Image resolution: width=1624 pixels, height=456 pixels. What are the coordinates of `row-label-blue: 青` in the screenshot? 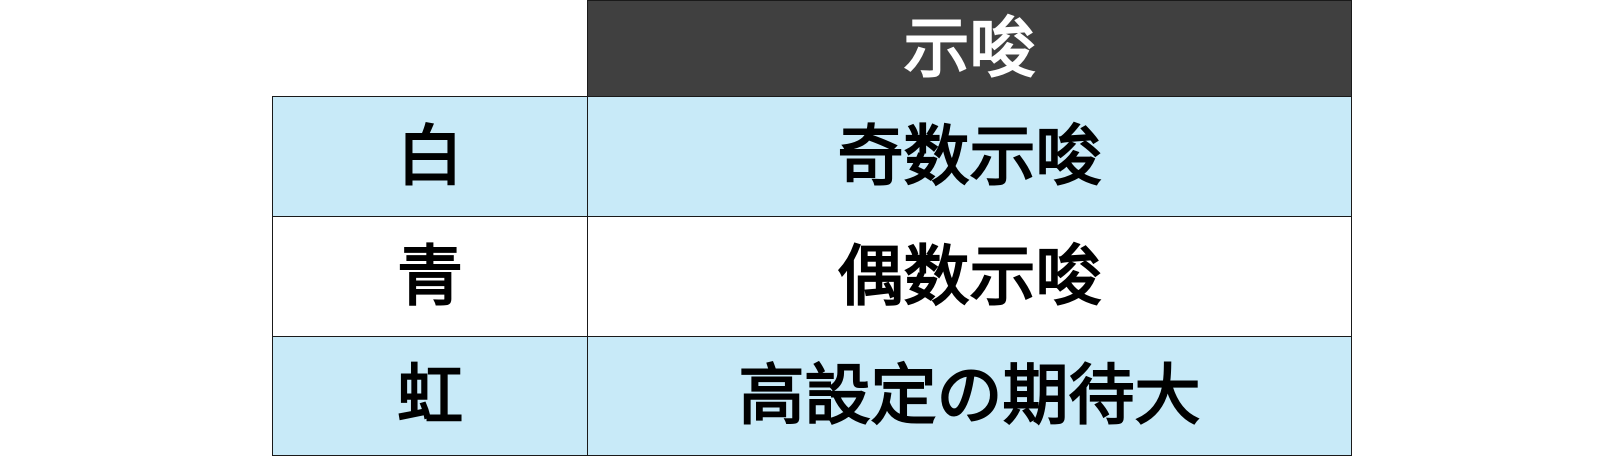 It's located at (430, 276).